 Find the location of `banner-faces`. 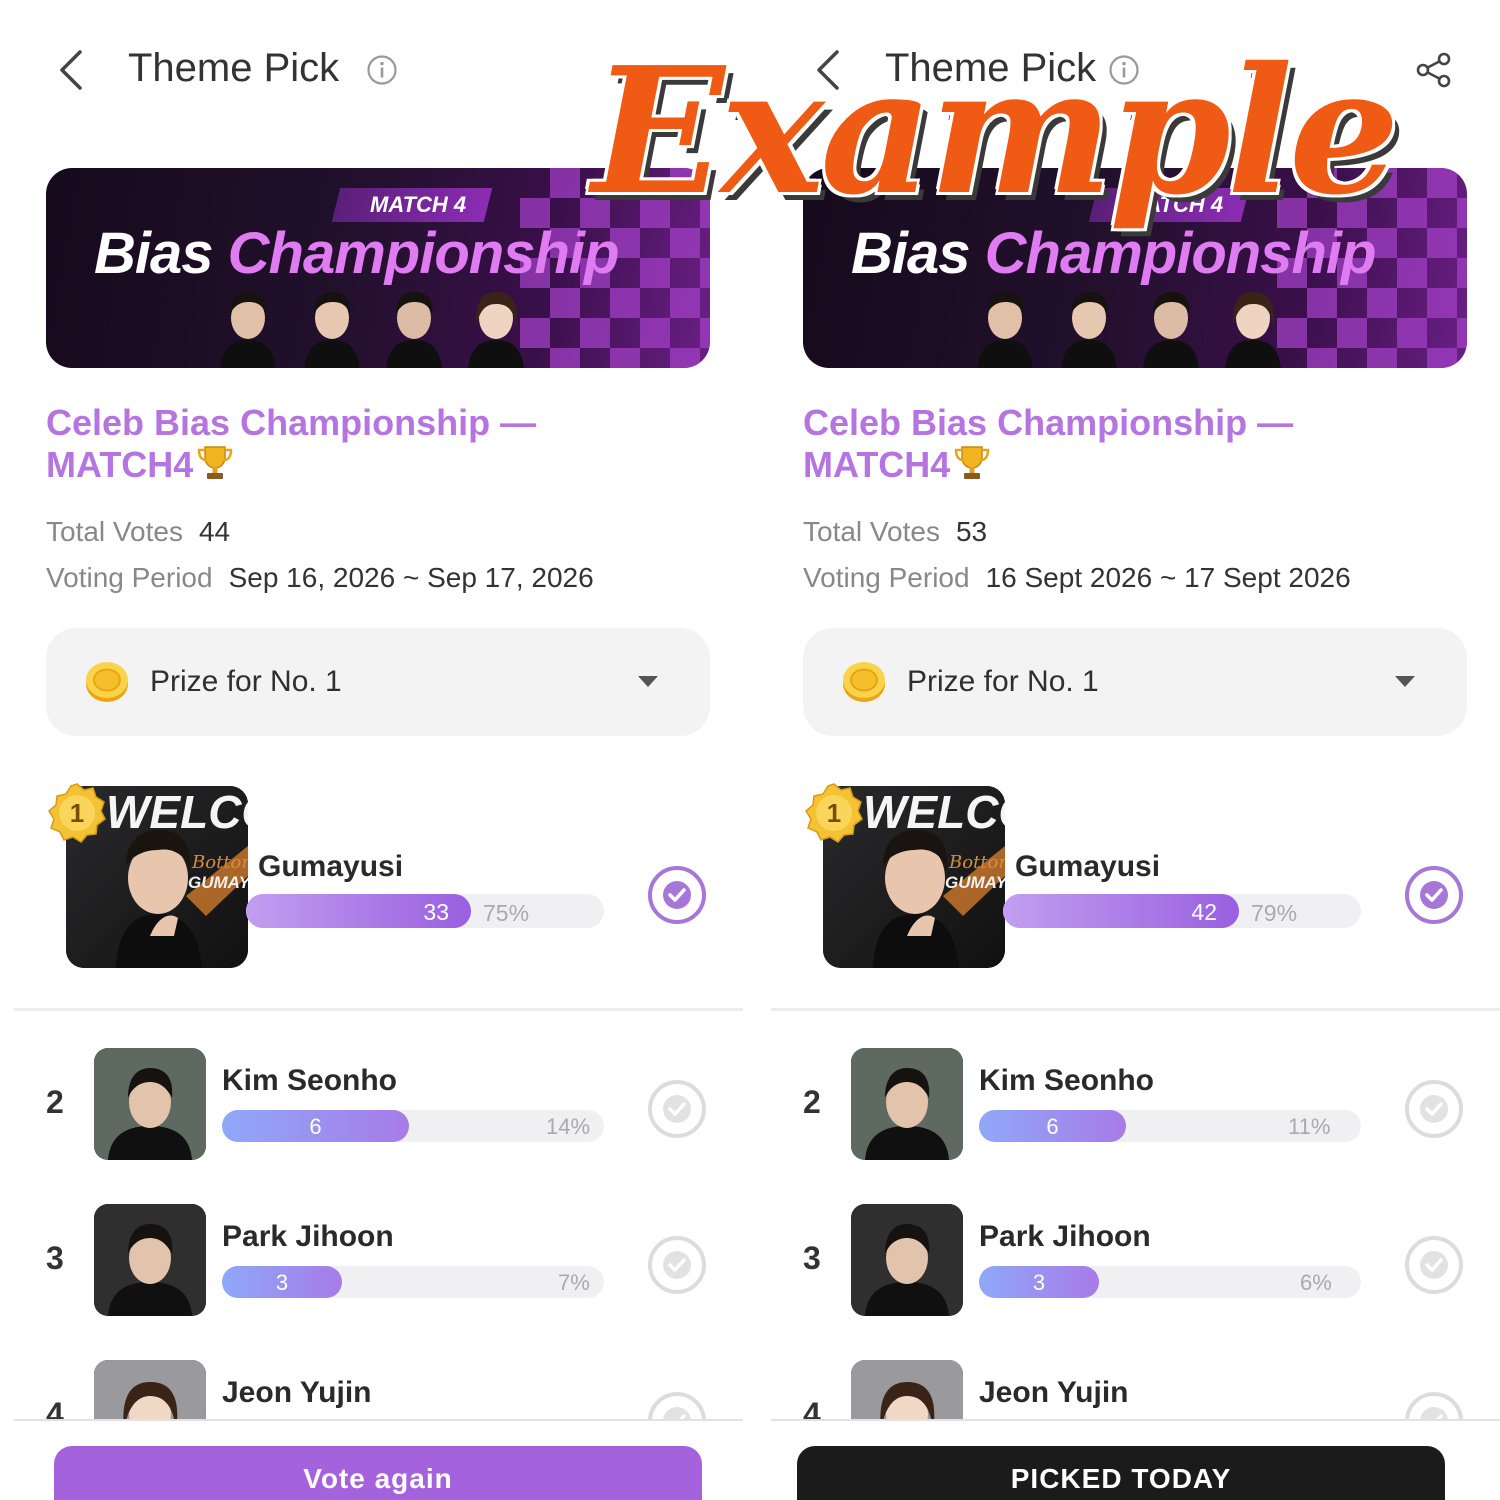

banner-faces is located at coordinates (1173, 324).